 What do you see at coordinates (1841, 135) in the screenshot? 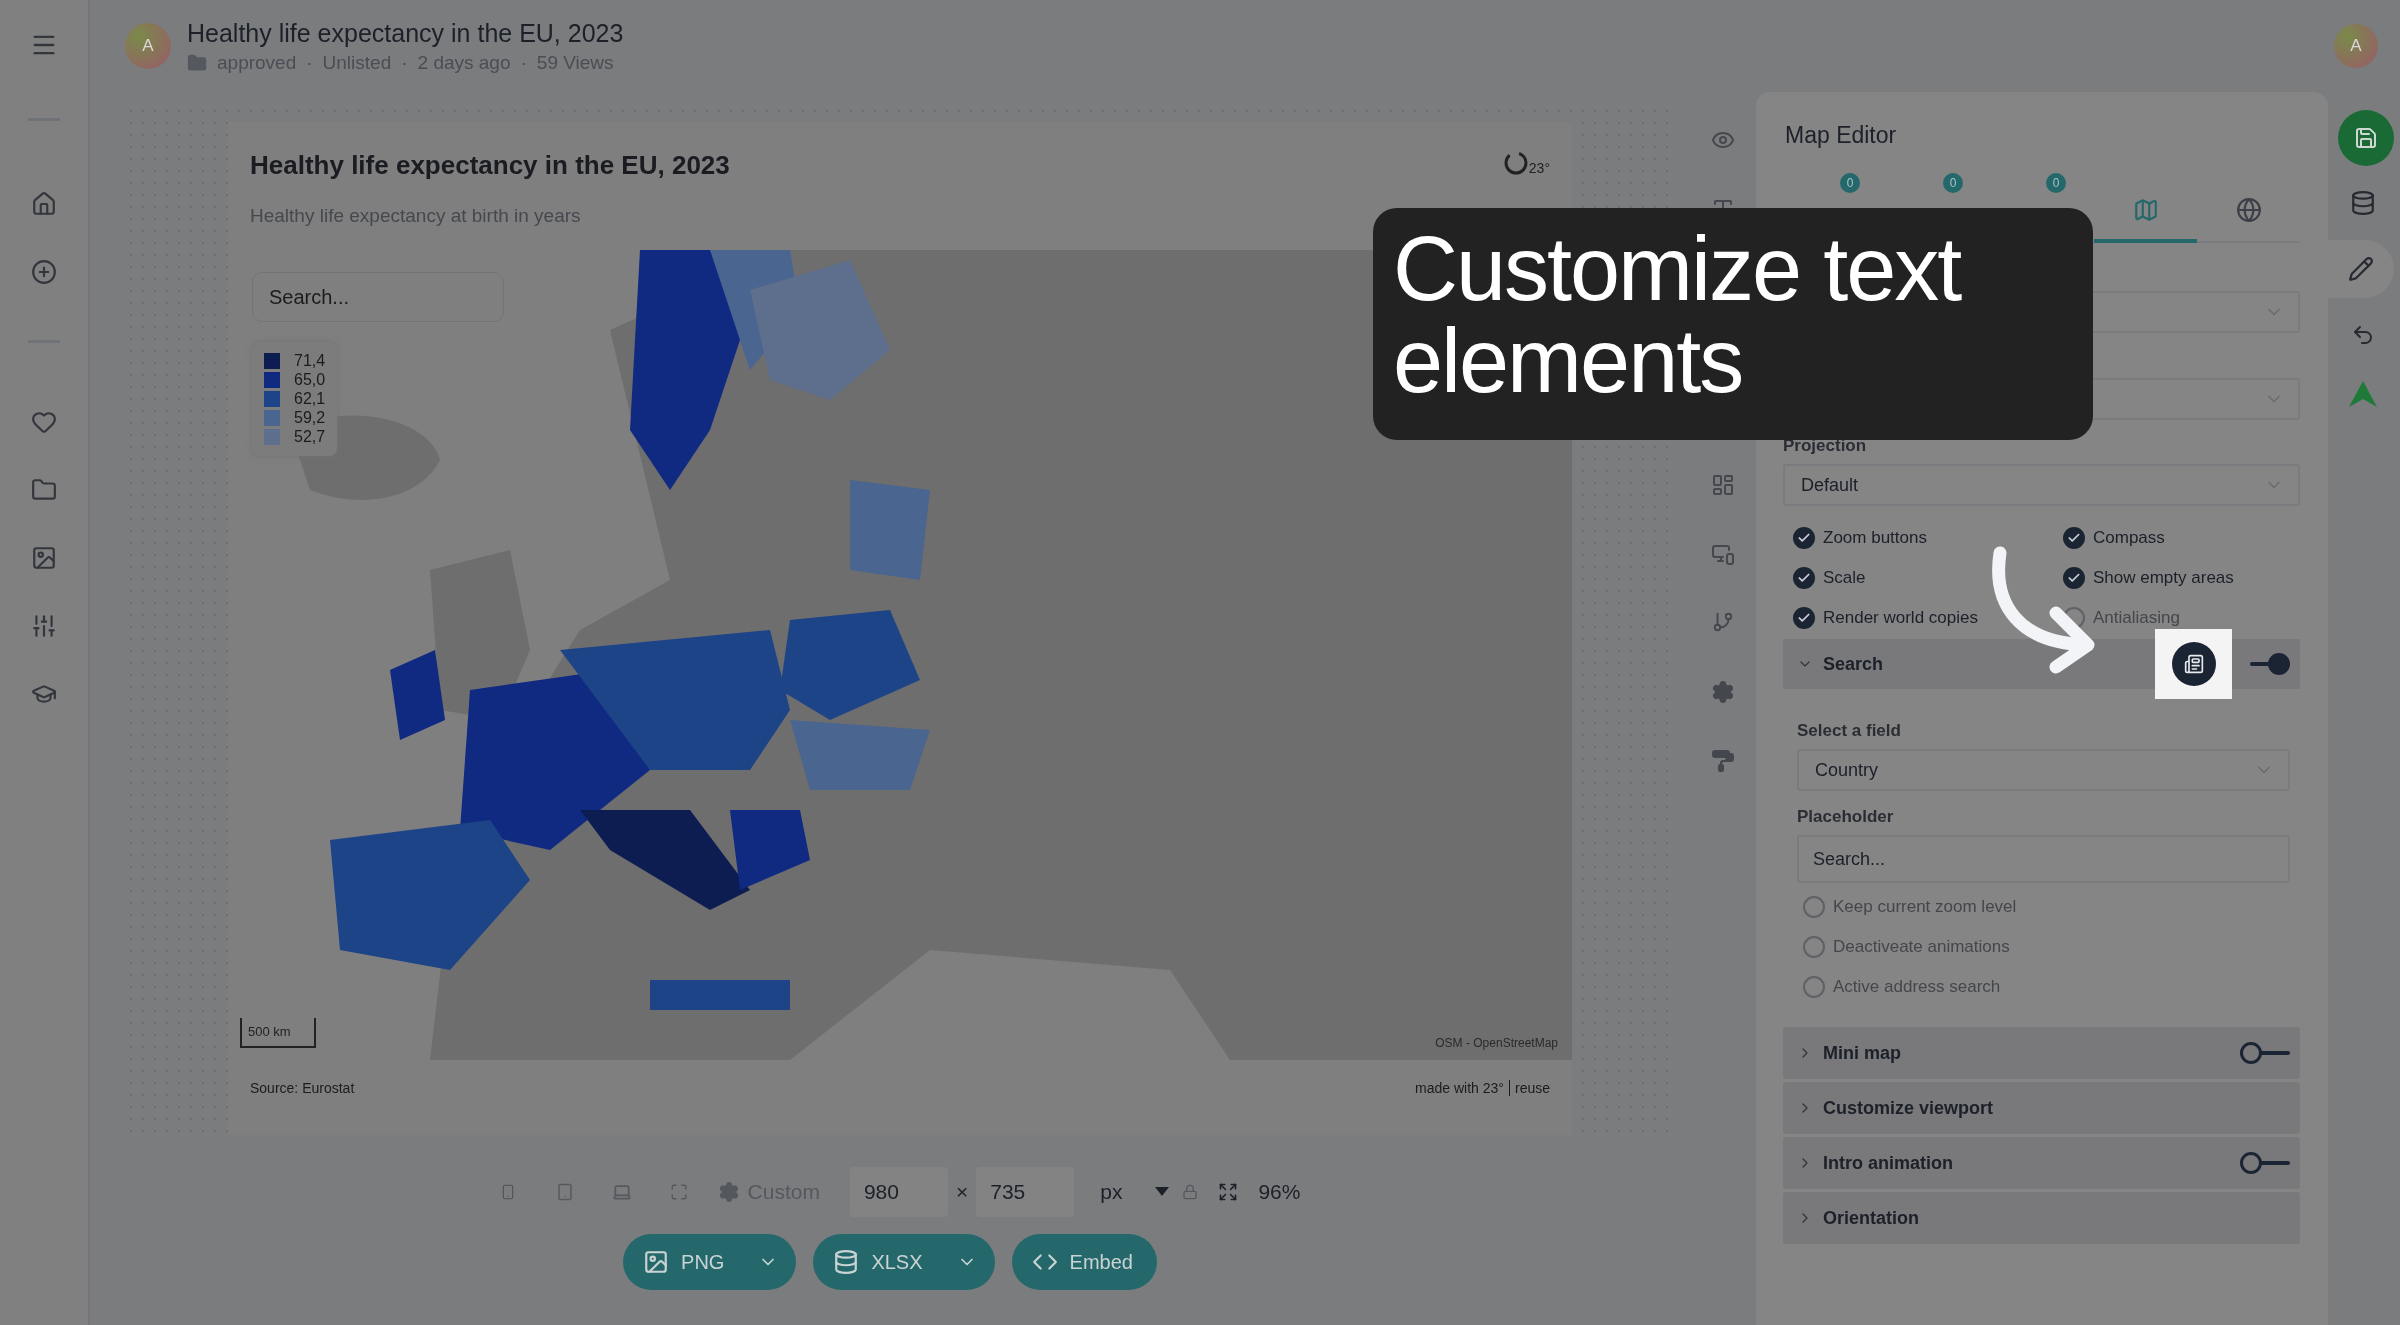
I see `panel-title: Map Editor` at bounding box center [1841, 135].